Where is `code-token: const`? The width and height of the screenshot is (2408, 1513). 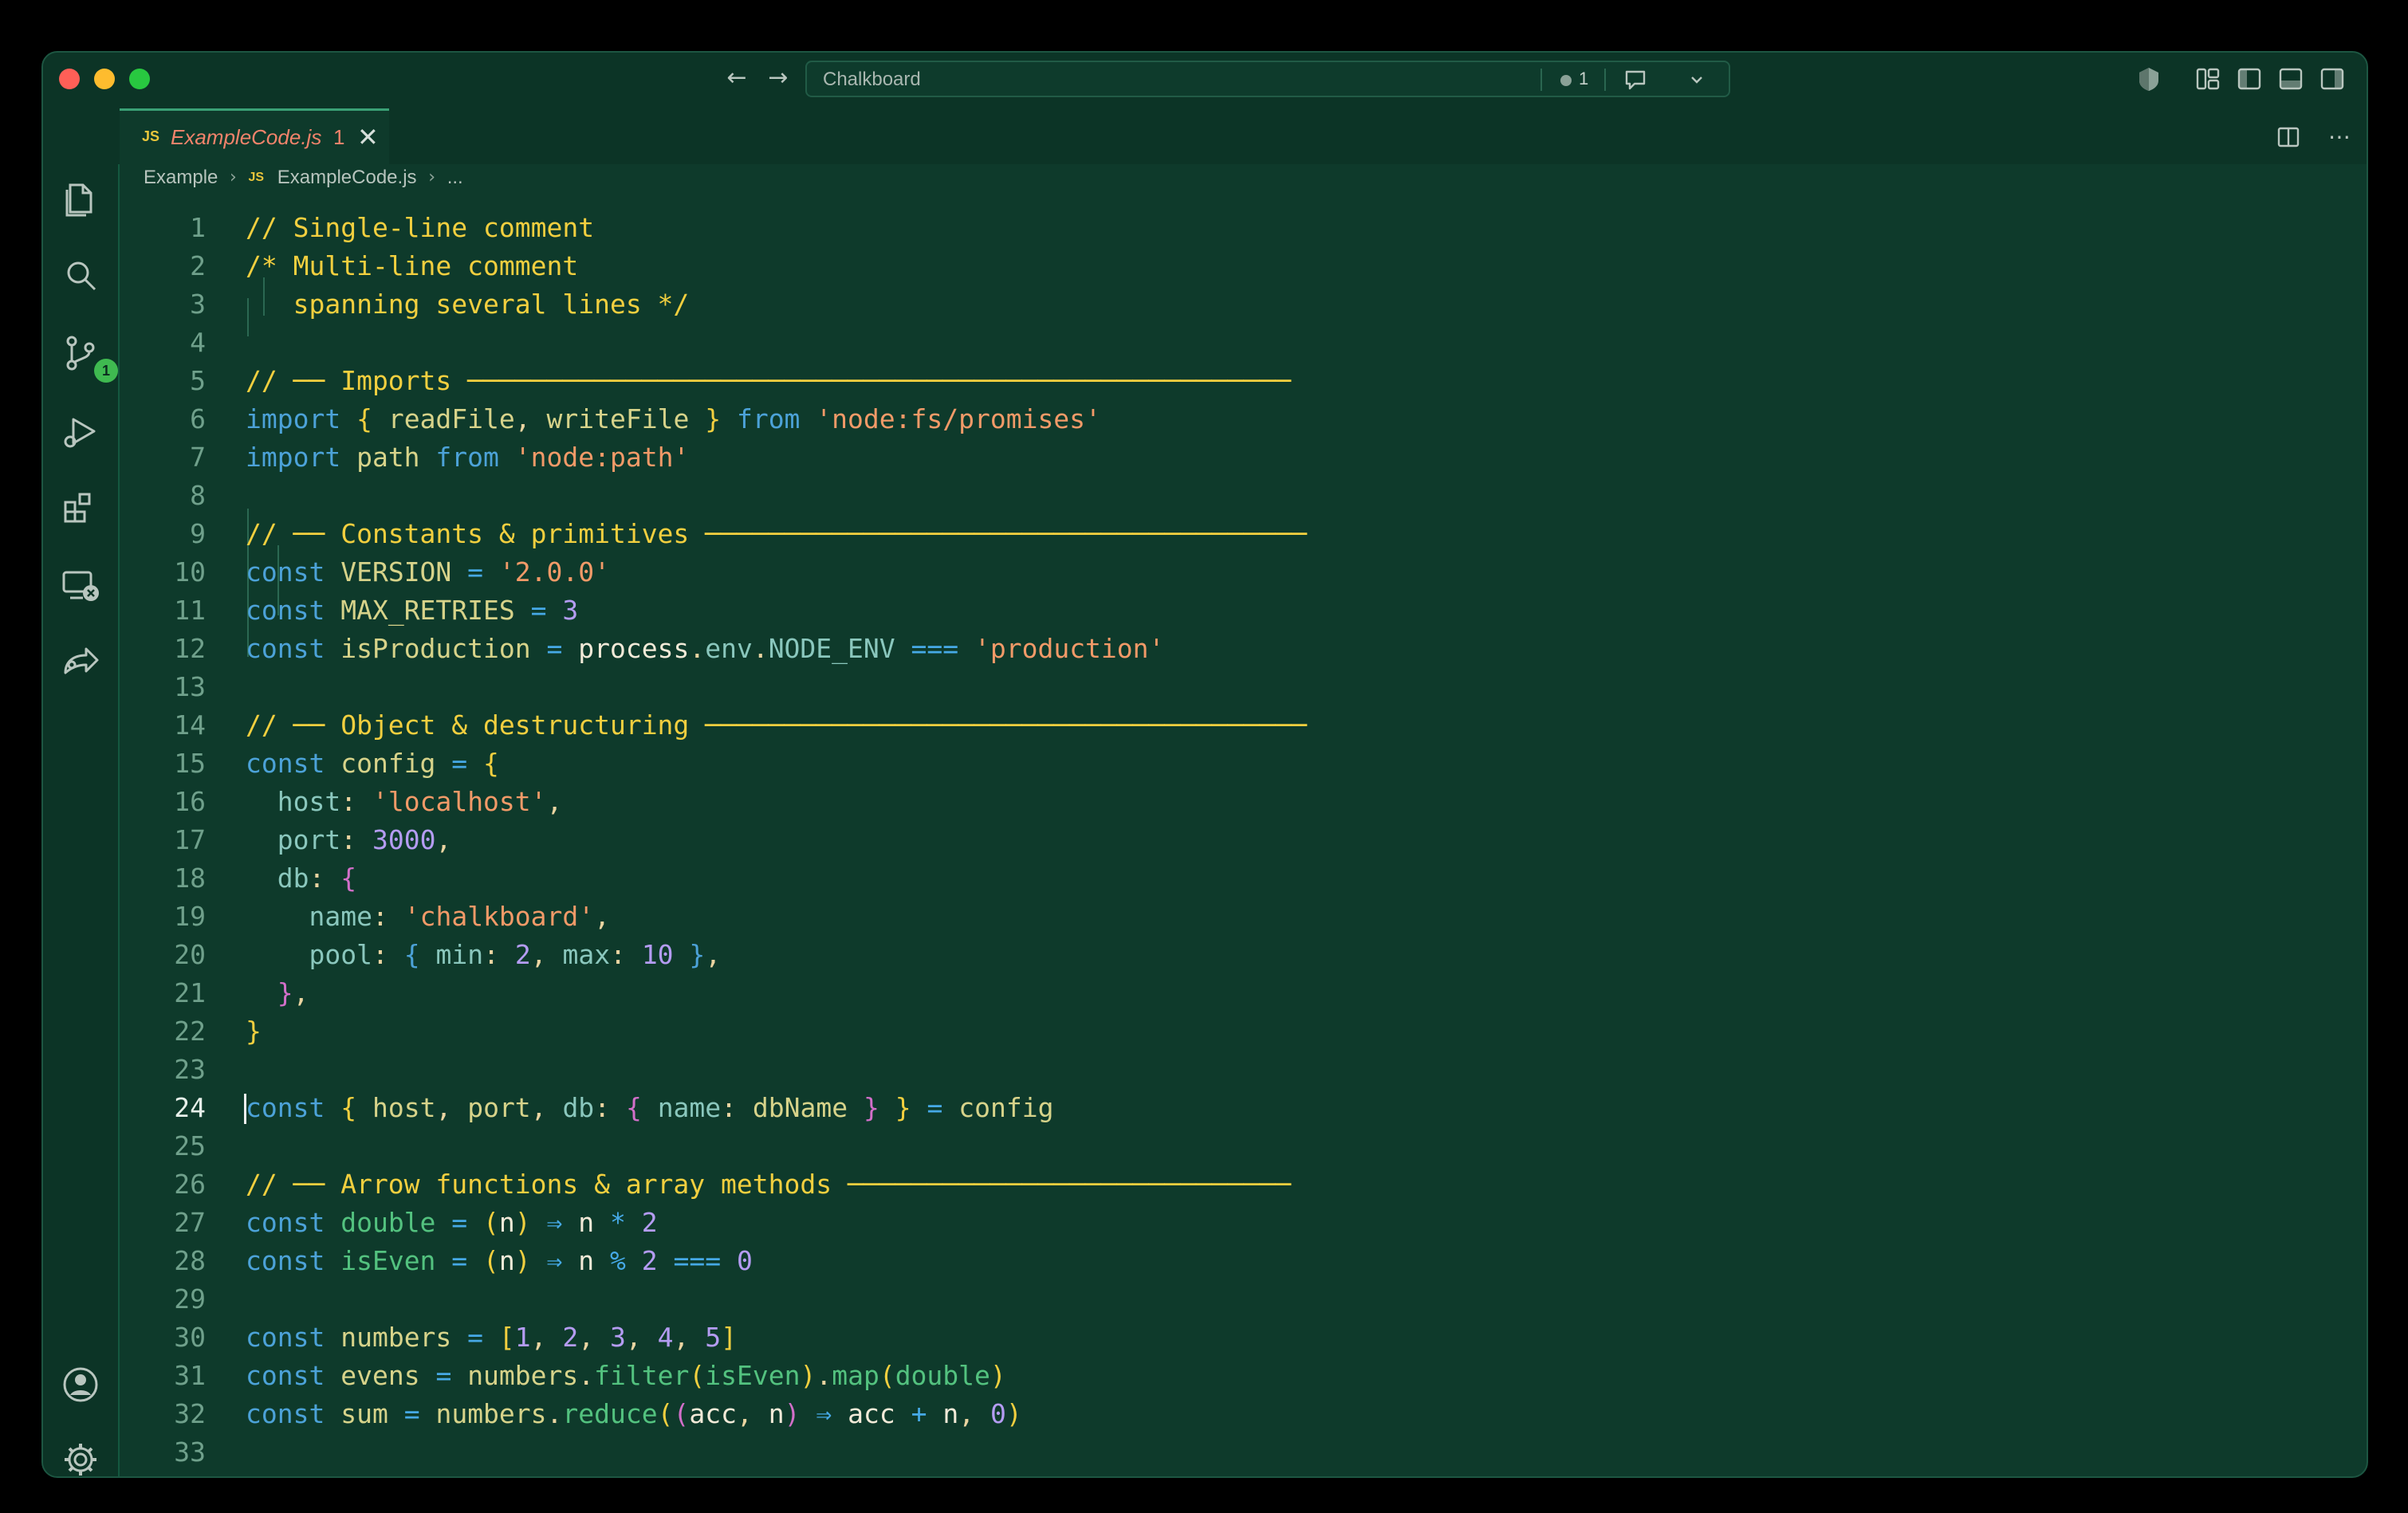
code-token: const is located at coordinates (293, 572).